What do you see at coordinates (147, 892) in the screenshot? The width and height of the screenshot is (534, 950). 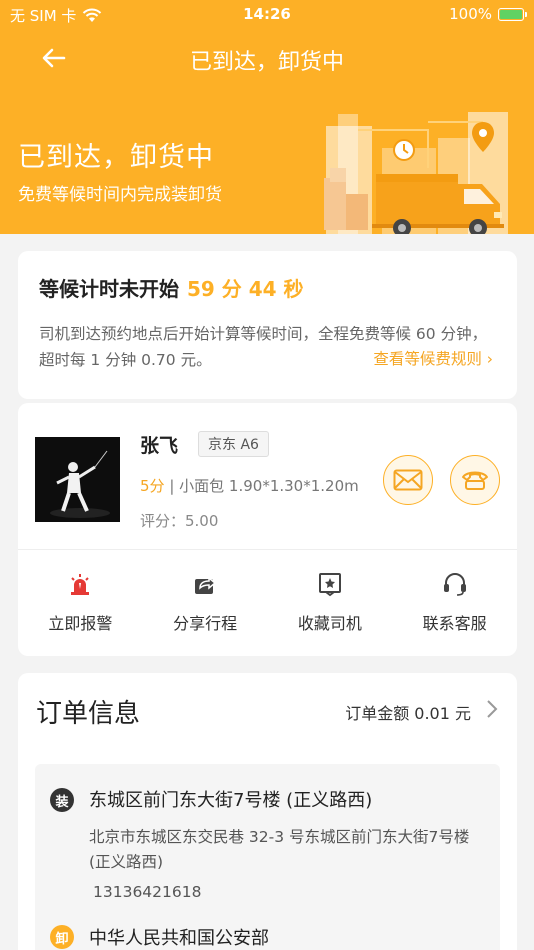 I see `load-contact-phone: 13136421618` at bounding box center [147, 892].